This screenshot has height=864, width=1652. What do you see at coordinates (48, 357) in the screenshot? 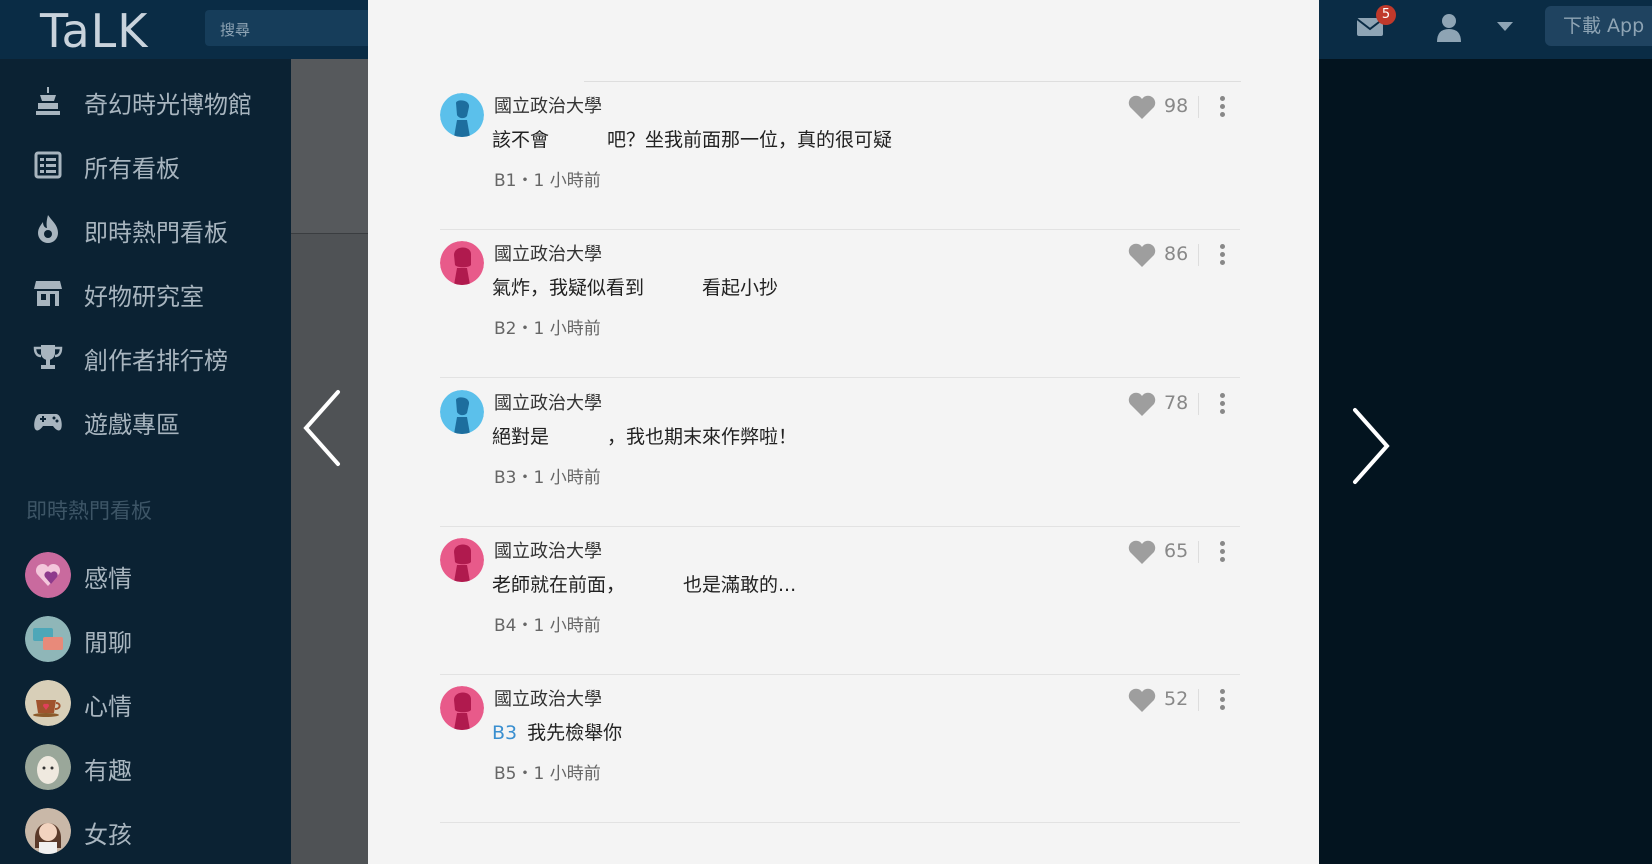
I see `trophy-icon` at bounding box center [48, 357].